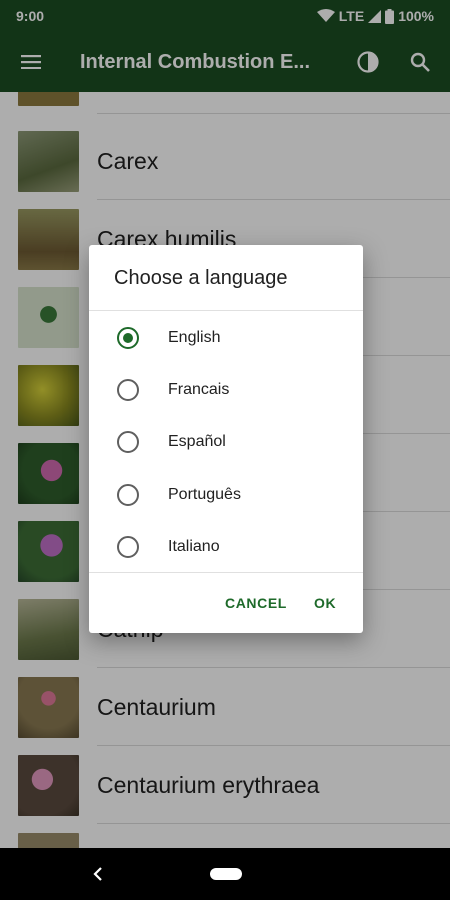 Image resolution: width=450 pixels, height=900 pixels. Describe the element at coordinates (204, 494) in the screenshot. I see `language-label: Português` at that location.